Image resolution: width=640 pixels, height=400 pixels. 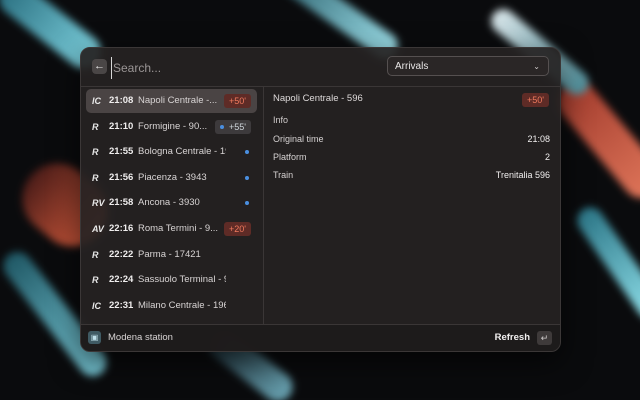 I want to click on train-destination: Parma - 17421, so click(x=169, y=254).